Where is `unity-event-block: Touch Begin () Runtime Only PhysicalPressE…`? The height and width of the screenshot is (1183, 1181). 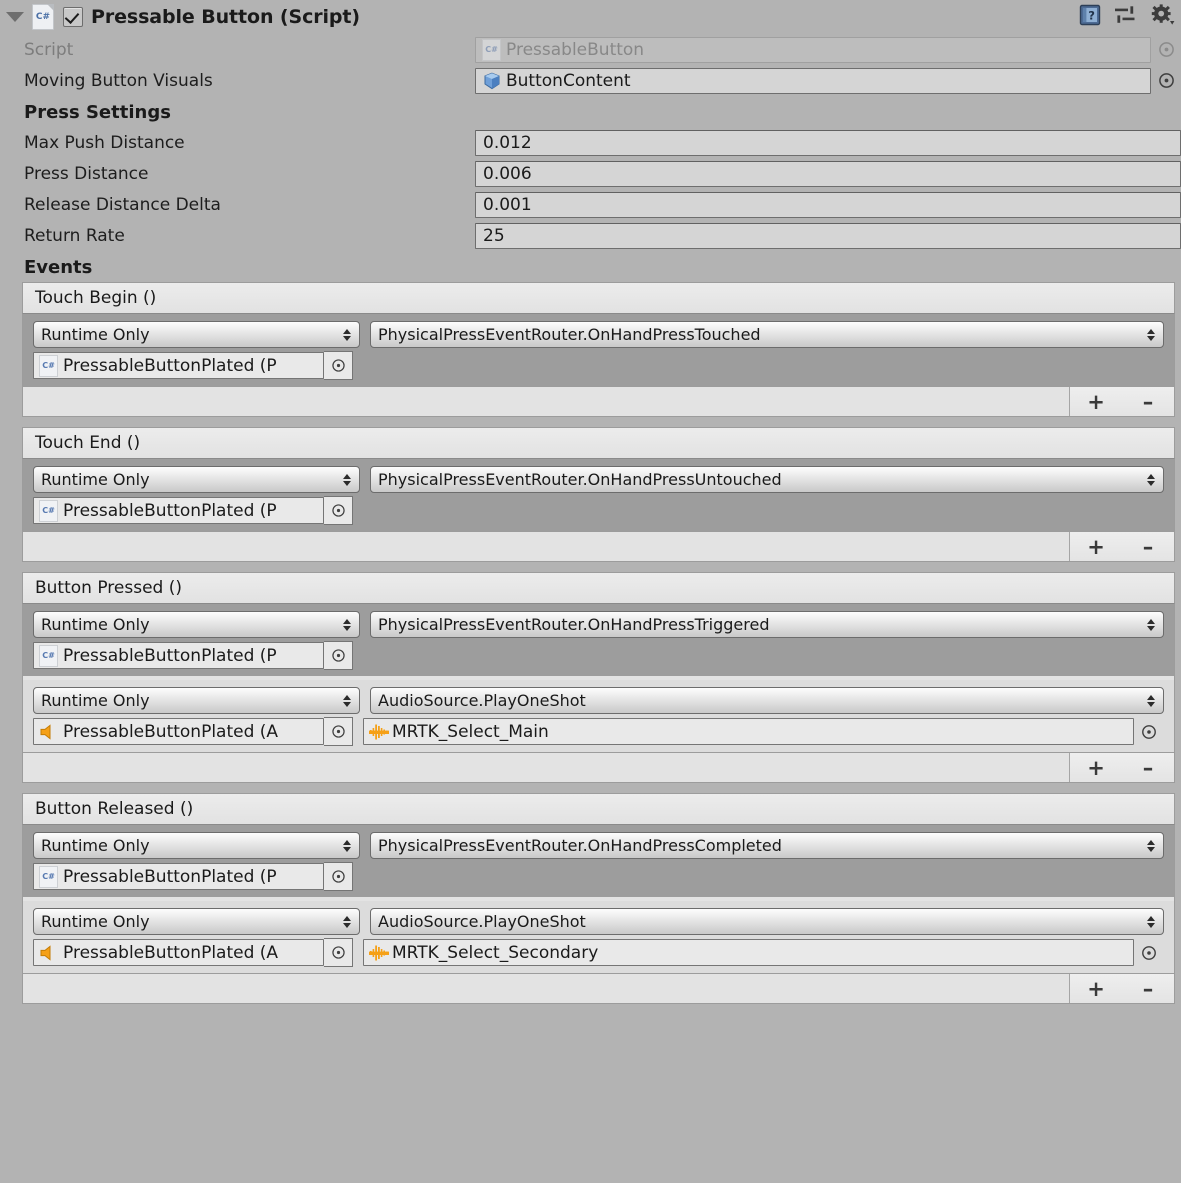 unity-event-block: Touch Begin () Runtime Only PhysicalPressE… is located at coordinates (598, 349).